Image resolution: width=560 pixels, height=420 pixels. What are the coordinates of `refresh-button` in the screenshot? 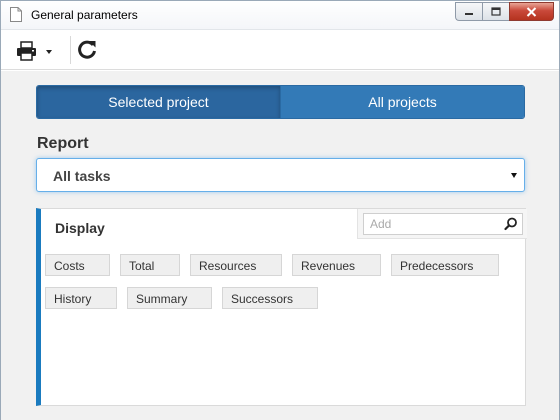 It's located at (87, 50).